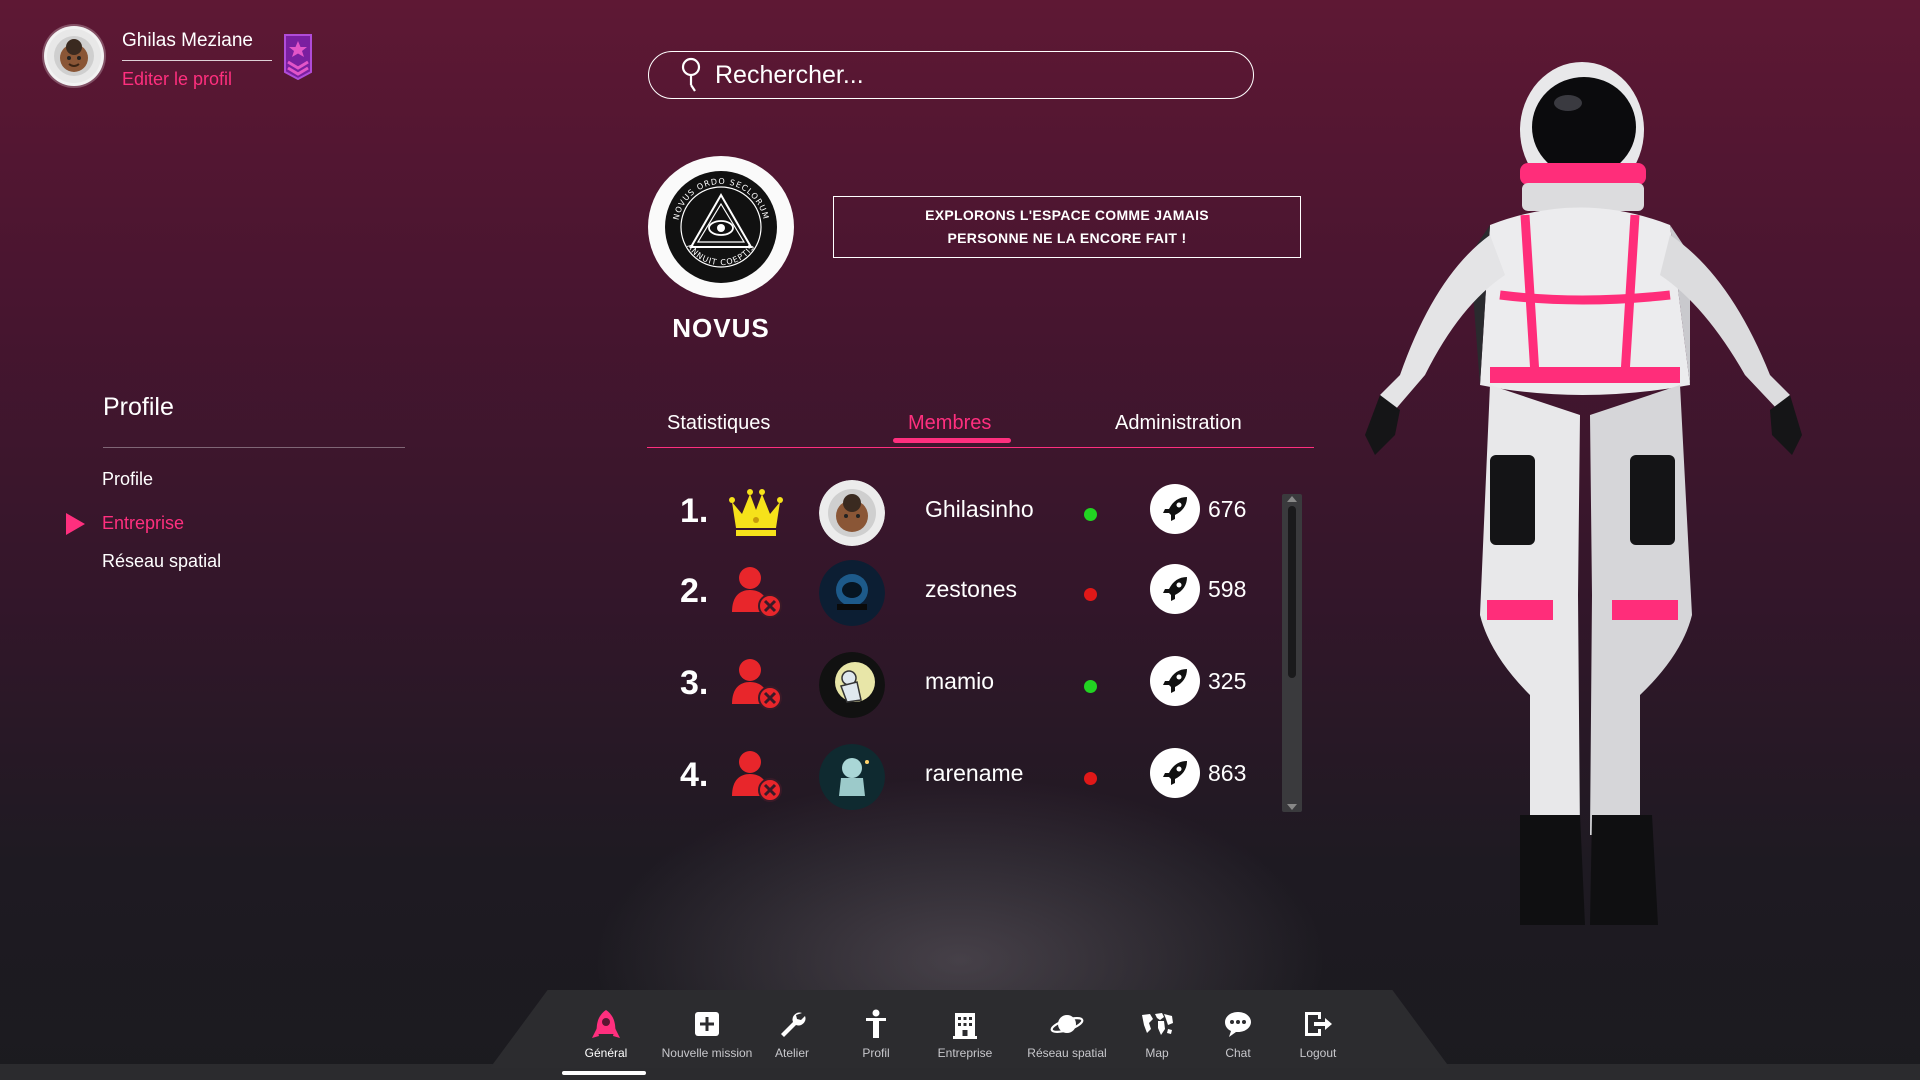  I want to click on scroll-up-arrow, so click(1292, 499).